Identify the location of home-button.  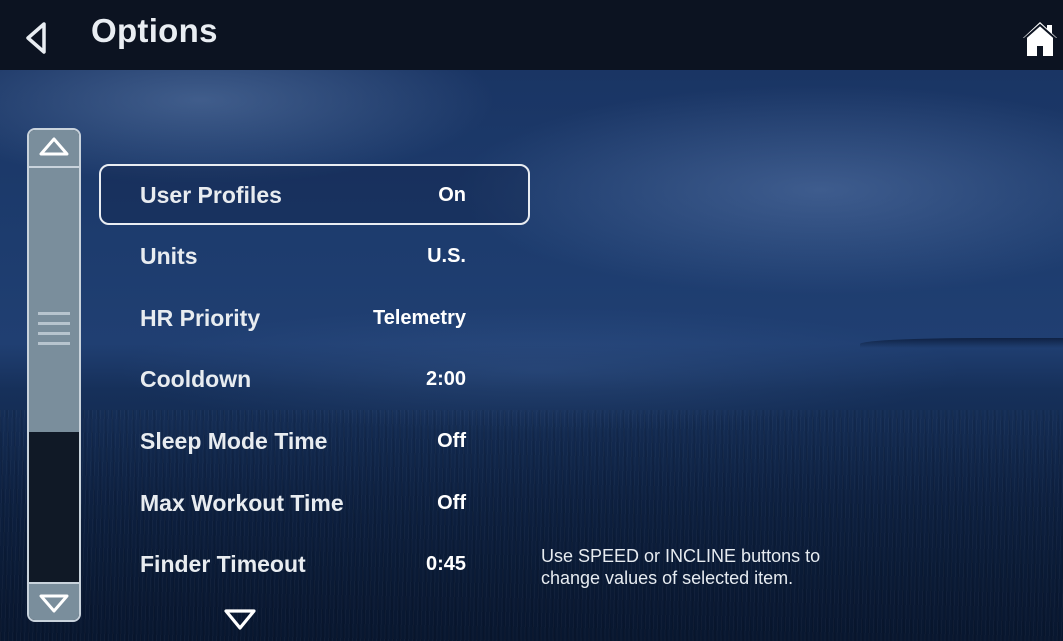
(1040, 40).